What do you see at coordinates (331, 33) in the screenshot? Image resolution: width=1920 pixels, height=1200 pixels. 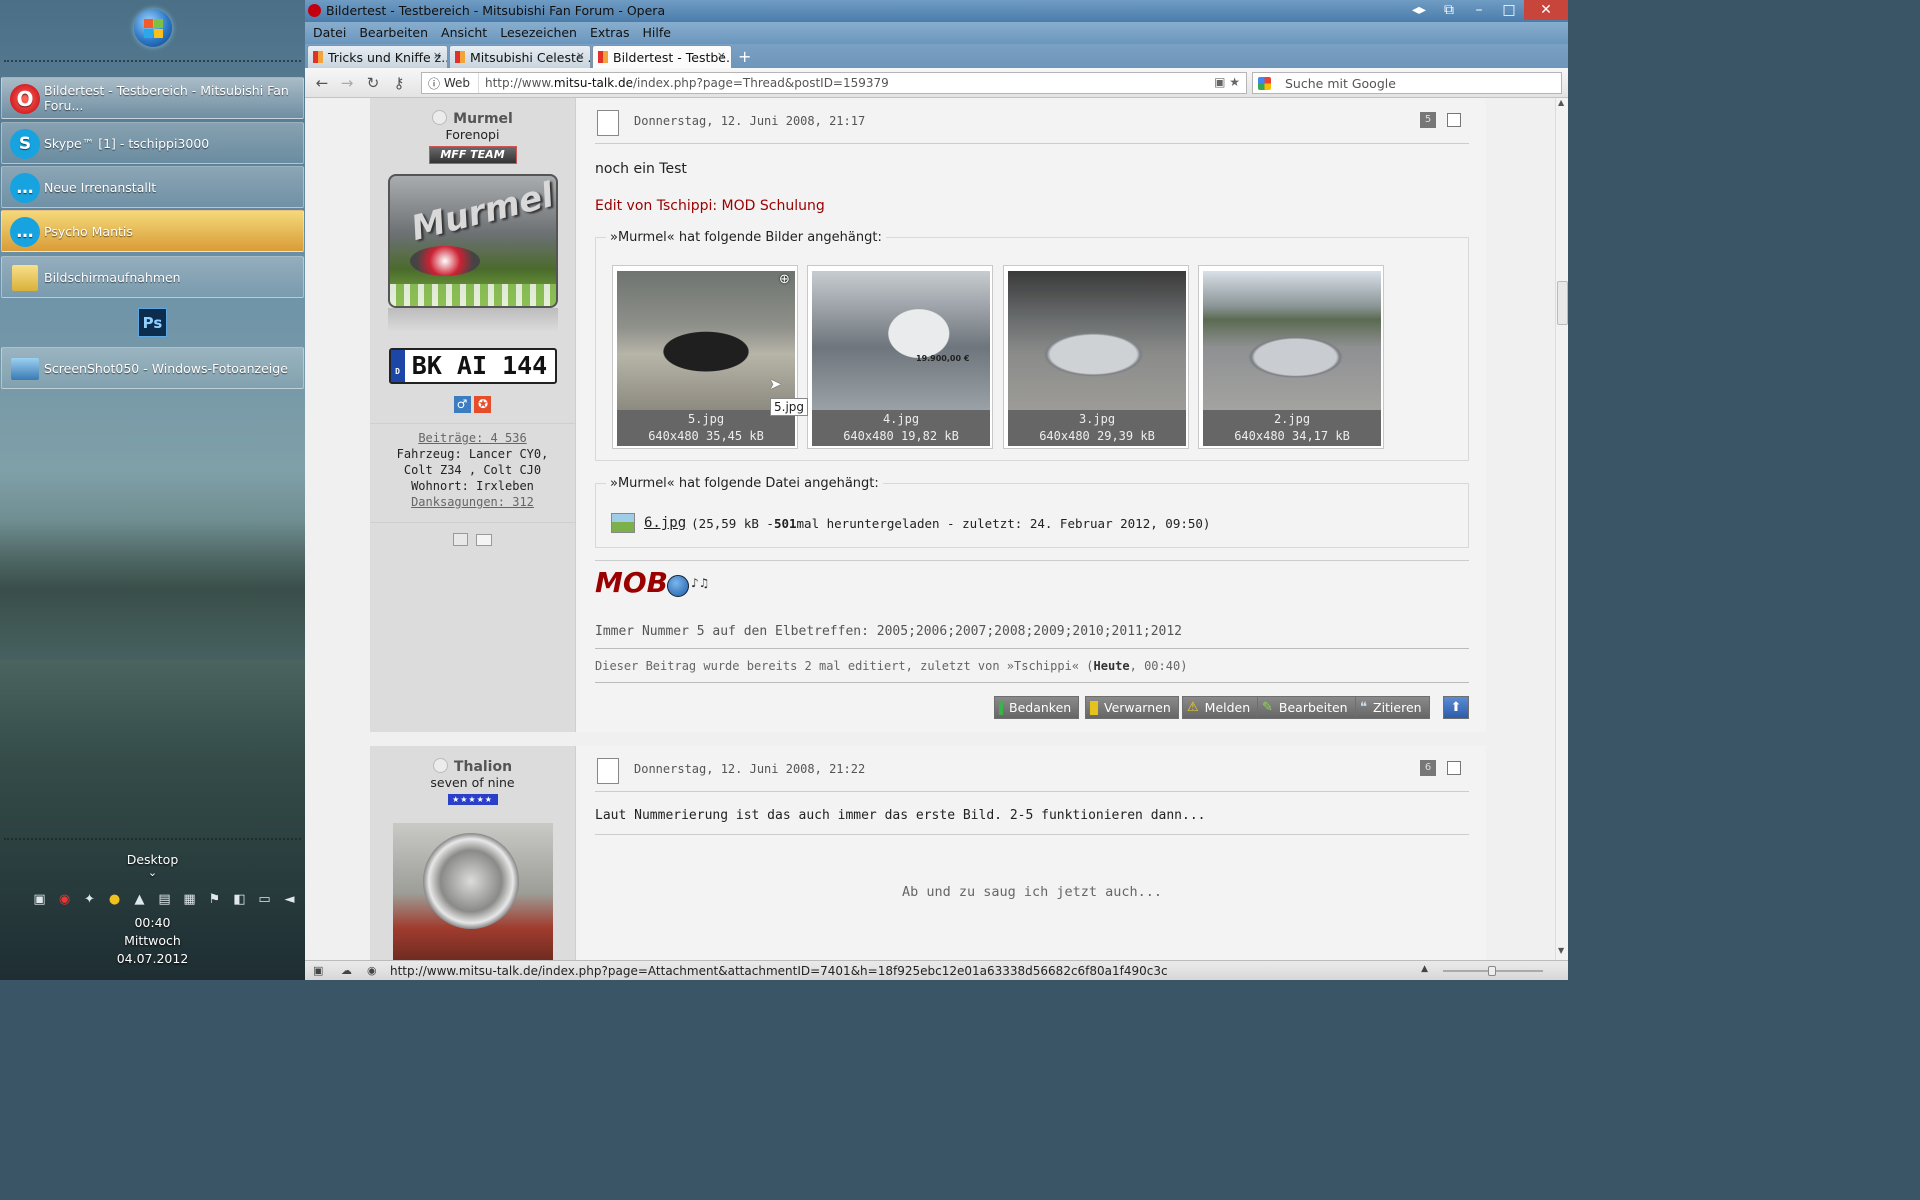 I see `menu-datei: Datei` at bounding box center [331, 33].